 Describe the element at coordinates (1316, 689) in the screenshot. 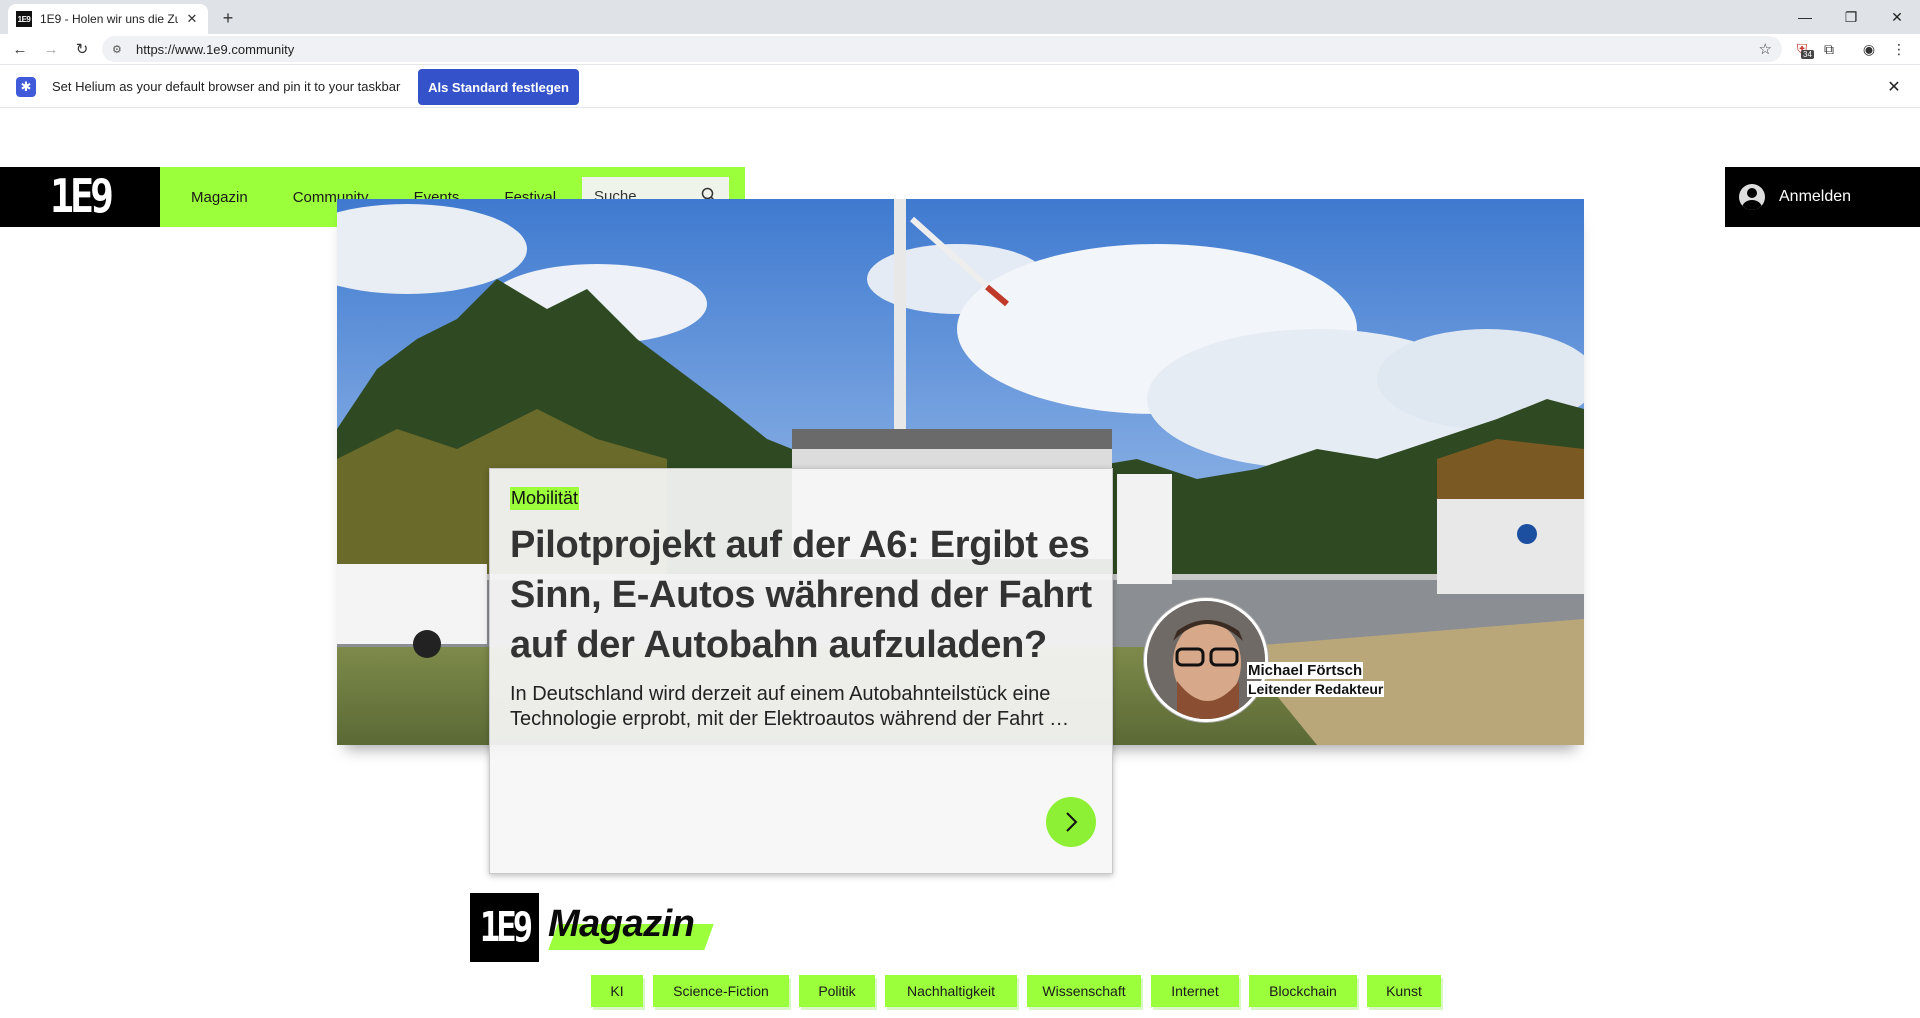

I see `author-role: Leitender Redakteur` at that location.